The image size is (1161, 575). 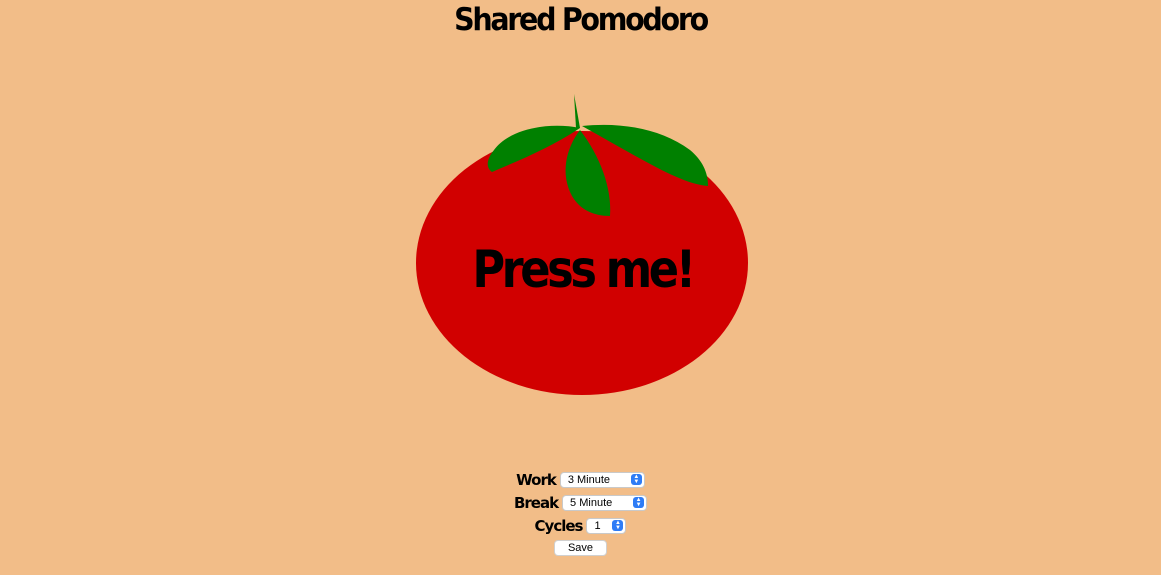 What do you see at coordinates (580, 548) in the screenshot?
I see `save-button: Save` at bounding box center [580, 548].